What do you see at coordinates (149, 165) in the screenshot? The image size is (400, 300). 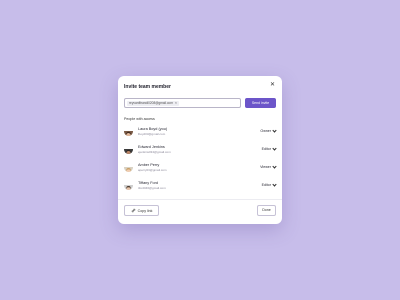 I see `person-name: Amber Perry` at bounding box center [149, 165].